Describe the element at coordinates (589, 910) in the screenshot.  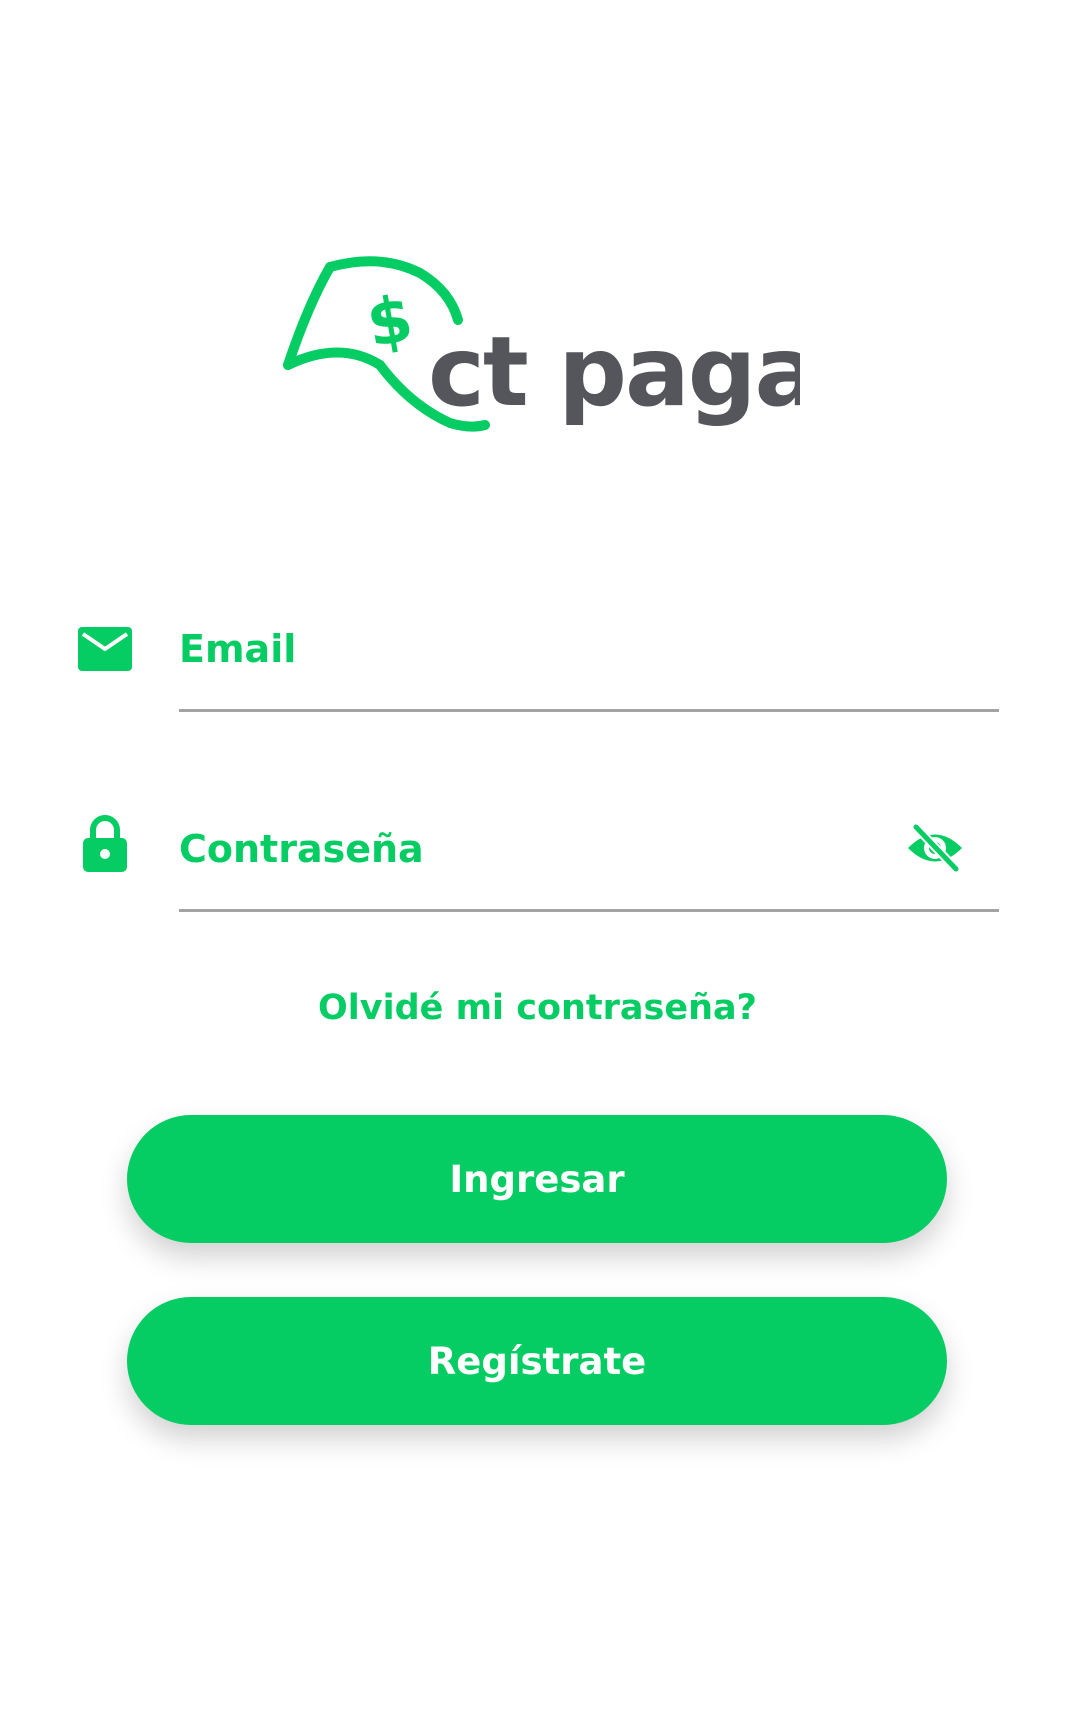
I see `password-underline` at that location.